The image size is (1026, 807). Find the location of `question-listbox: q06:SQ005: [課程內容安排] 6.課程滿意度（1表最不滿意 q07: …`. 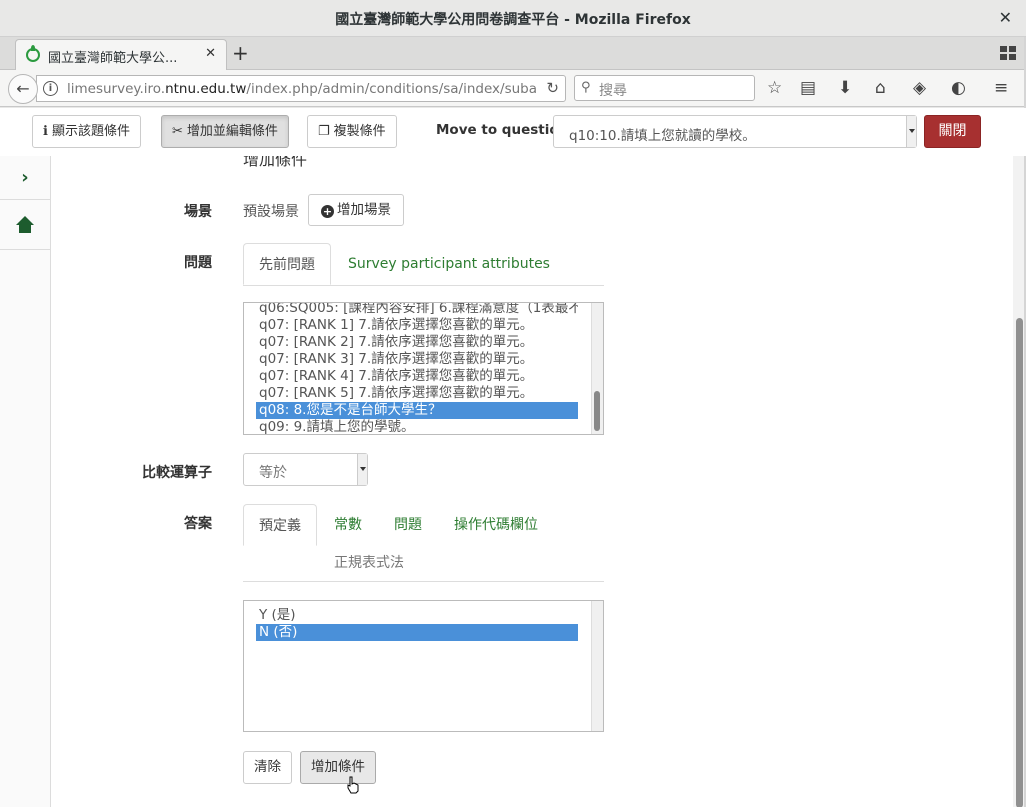

question-listbox: q06:SQ005: [課程內容安排] 6.課程滿意度（1表最不滿意 q07: … is located at coordinates (423, 368).